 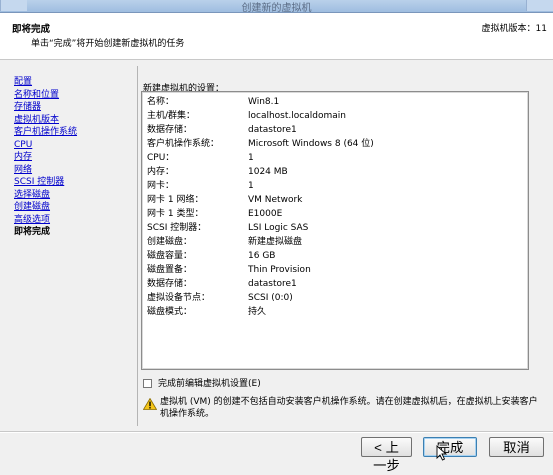 I want to click on wizard-header: 即将完成 单击“完成”将开始创建新虚拟机的任务 虚拟机版本：11, so click(x=276, y=36).